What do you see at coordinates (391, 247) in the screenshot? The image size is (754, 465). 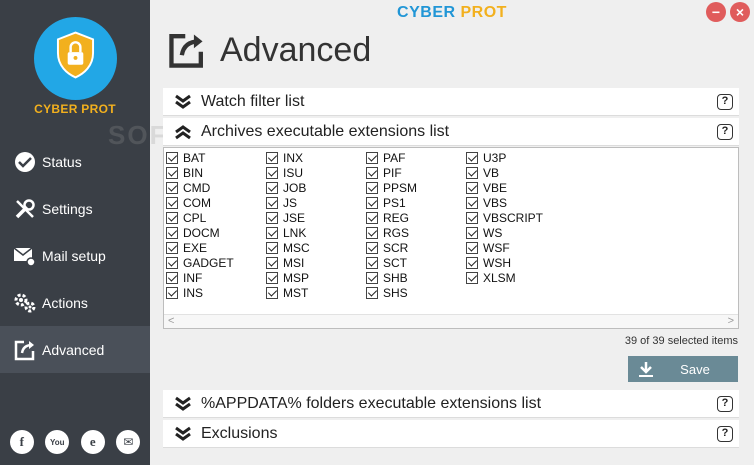 I see `extension-checkbox: SCR` at bounding box center [391, 247].